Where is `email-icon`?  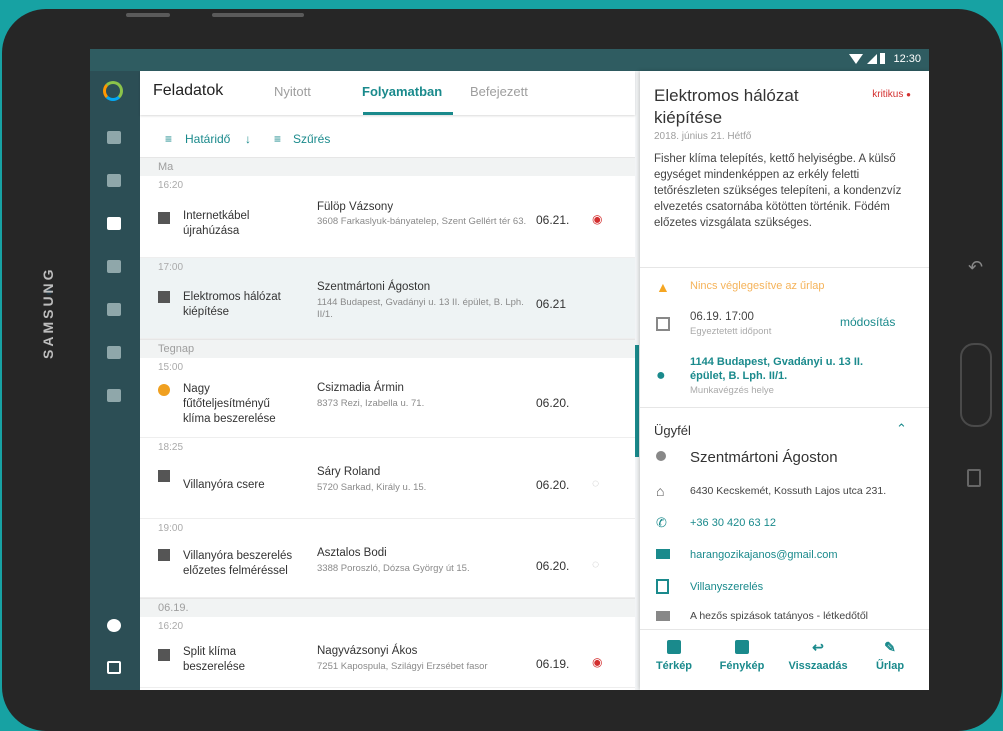 email-icon is located at coordinates (663, 554).